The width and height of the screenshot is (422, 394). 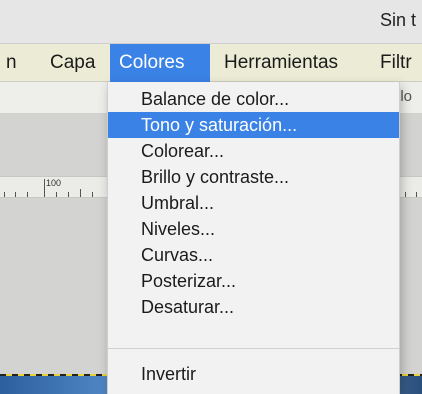 I want to click on menu-filtros-partial: Filtr, so click(x=396, y=63).